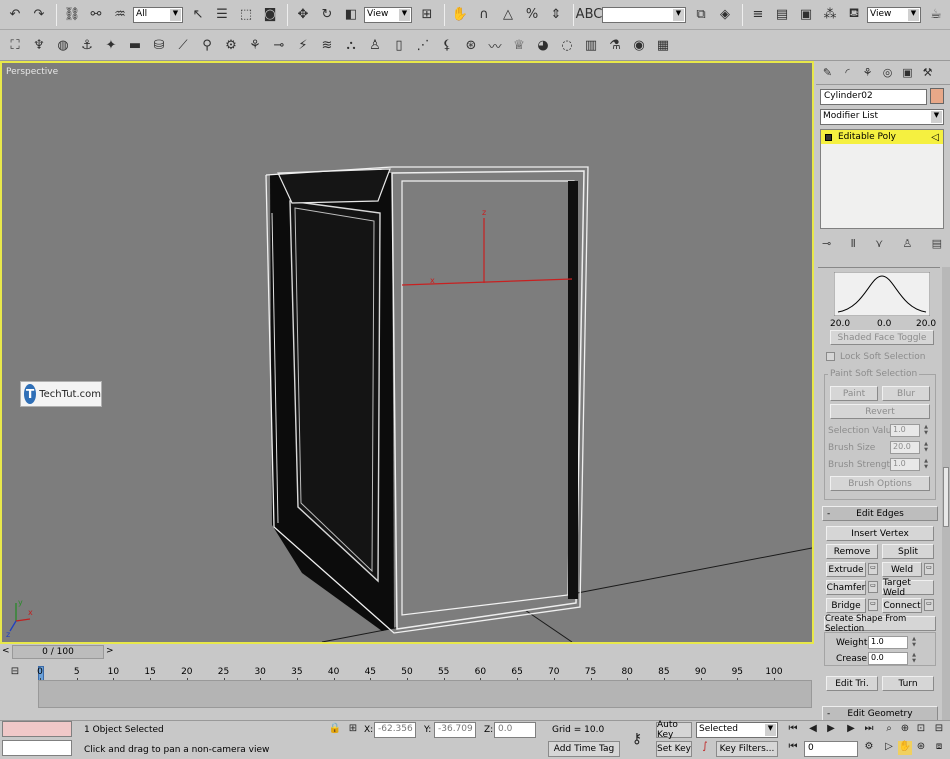 This screenshot has width=950, height=759. I want to click on rectangular-selection-icon: ⬚, so click(246, 15).